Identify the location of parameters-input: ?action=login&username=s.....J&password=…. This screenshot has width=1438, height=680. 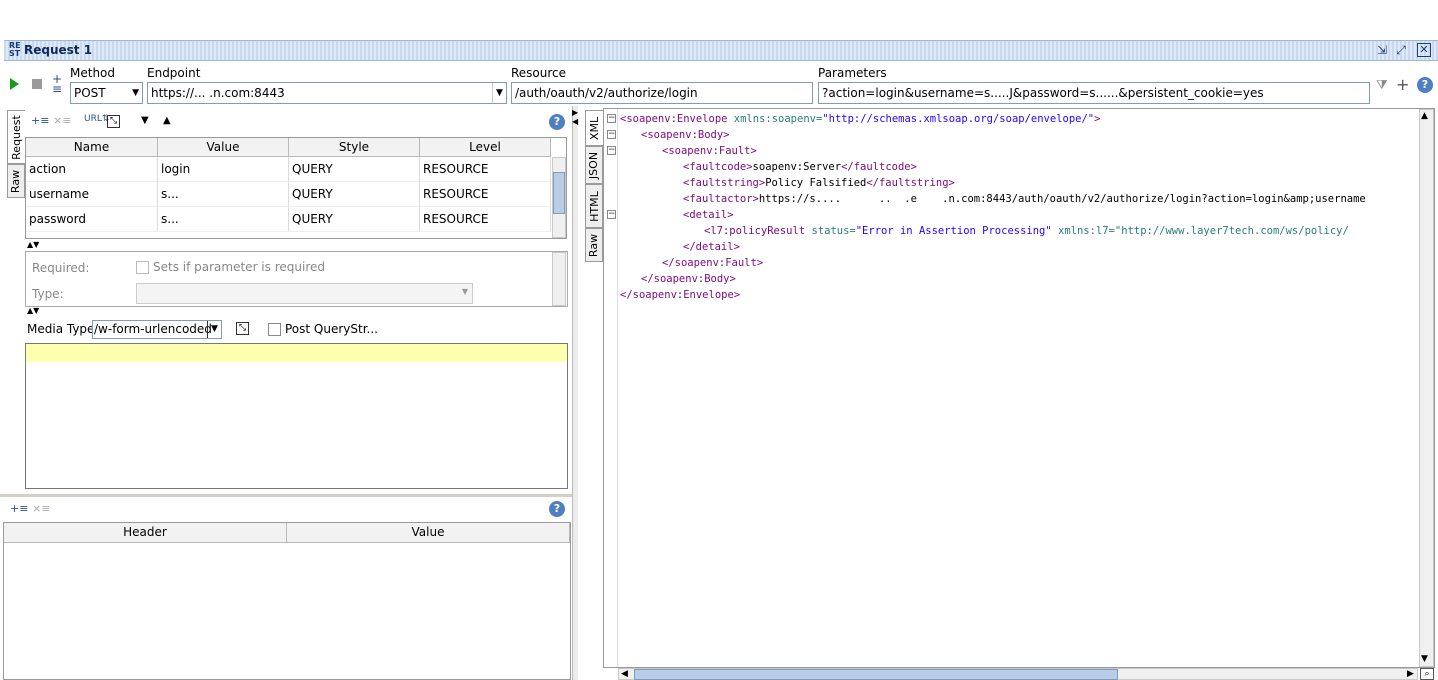
(1094, 93).